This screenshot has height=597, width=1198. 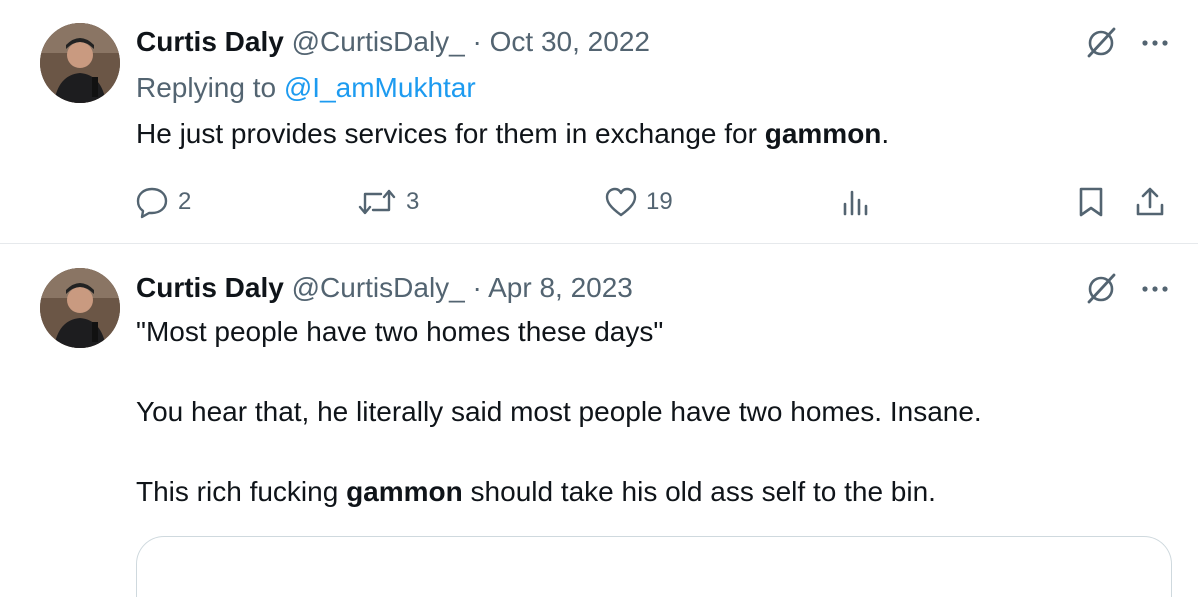 I want to click on tweet-actions: 2 3 19, so click(x=654, y=202).